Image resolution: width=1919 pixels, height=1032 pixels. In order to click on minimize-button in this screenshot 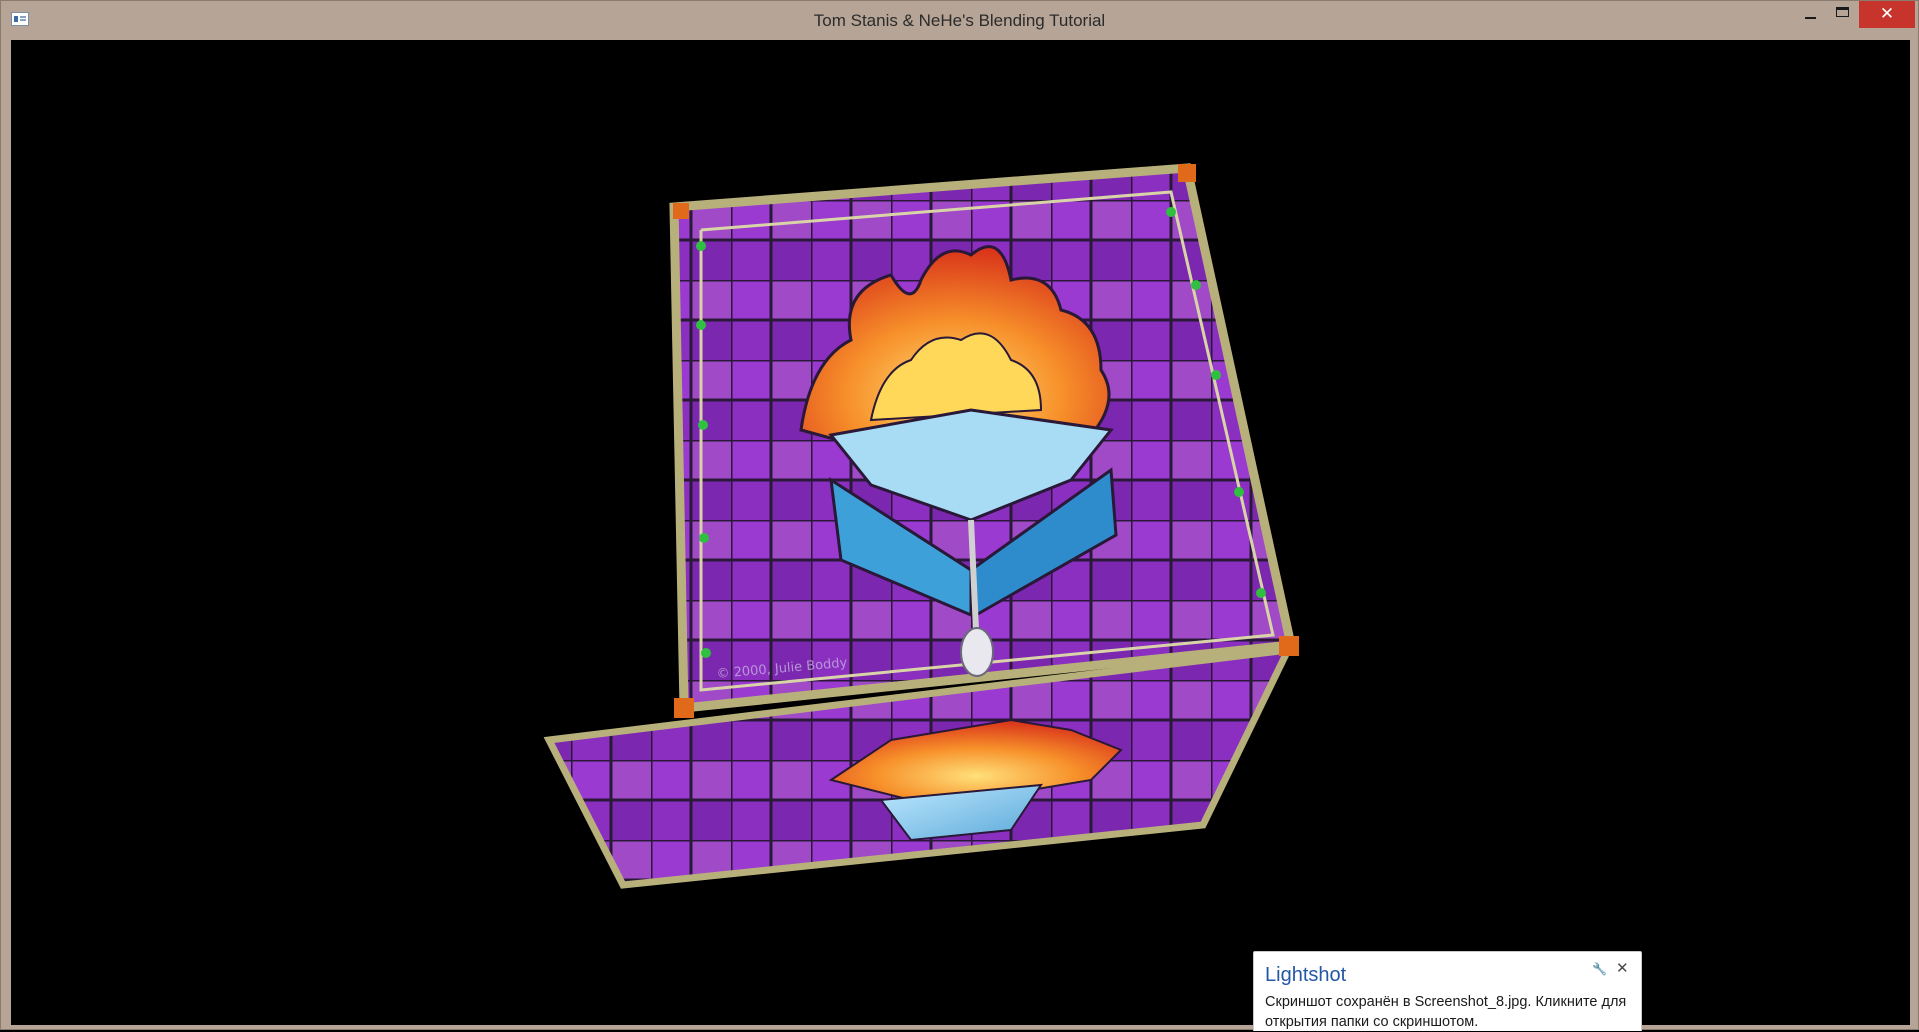, I will do `click(1811, 14)`.